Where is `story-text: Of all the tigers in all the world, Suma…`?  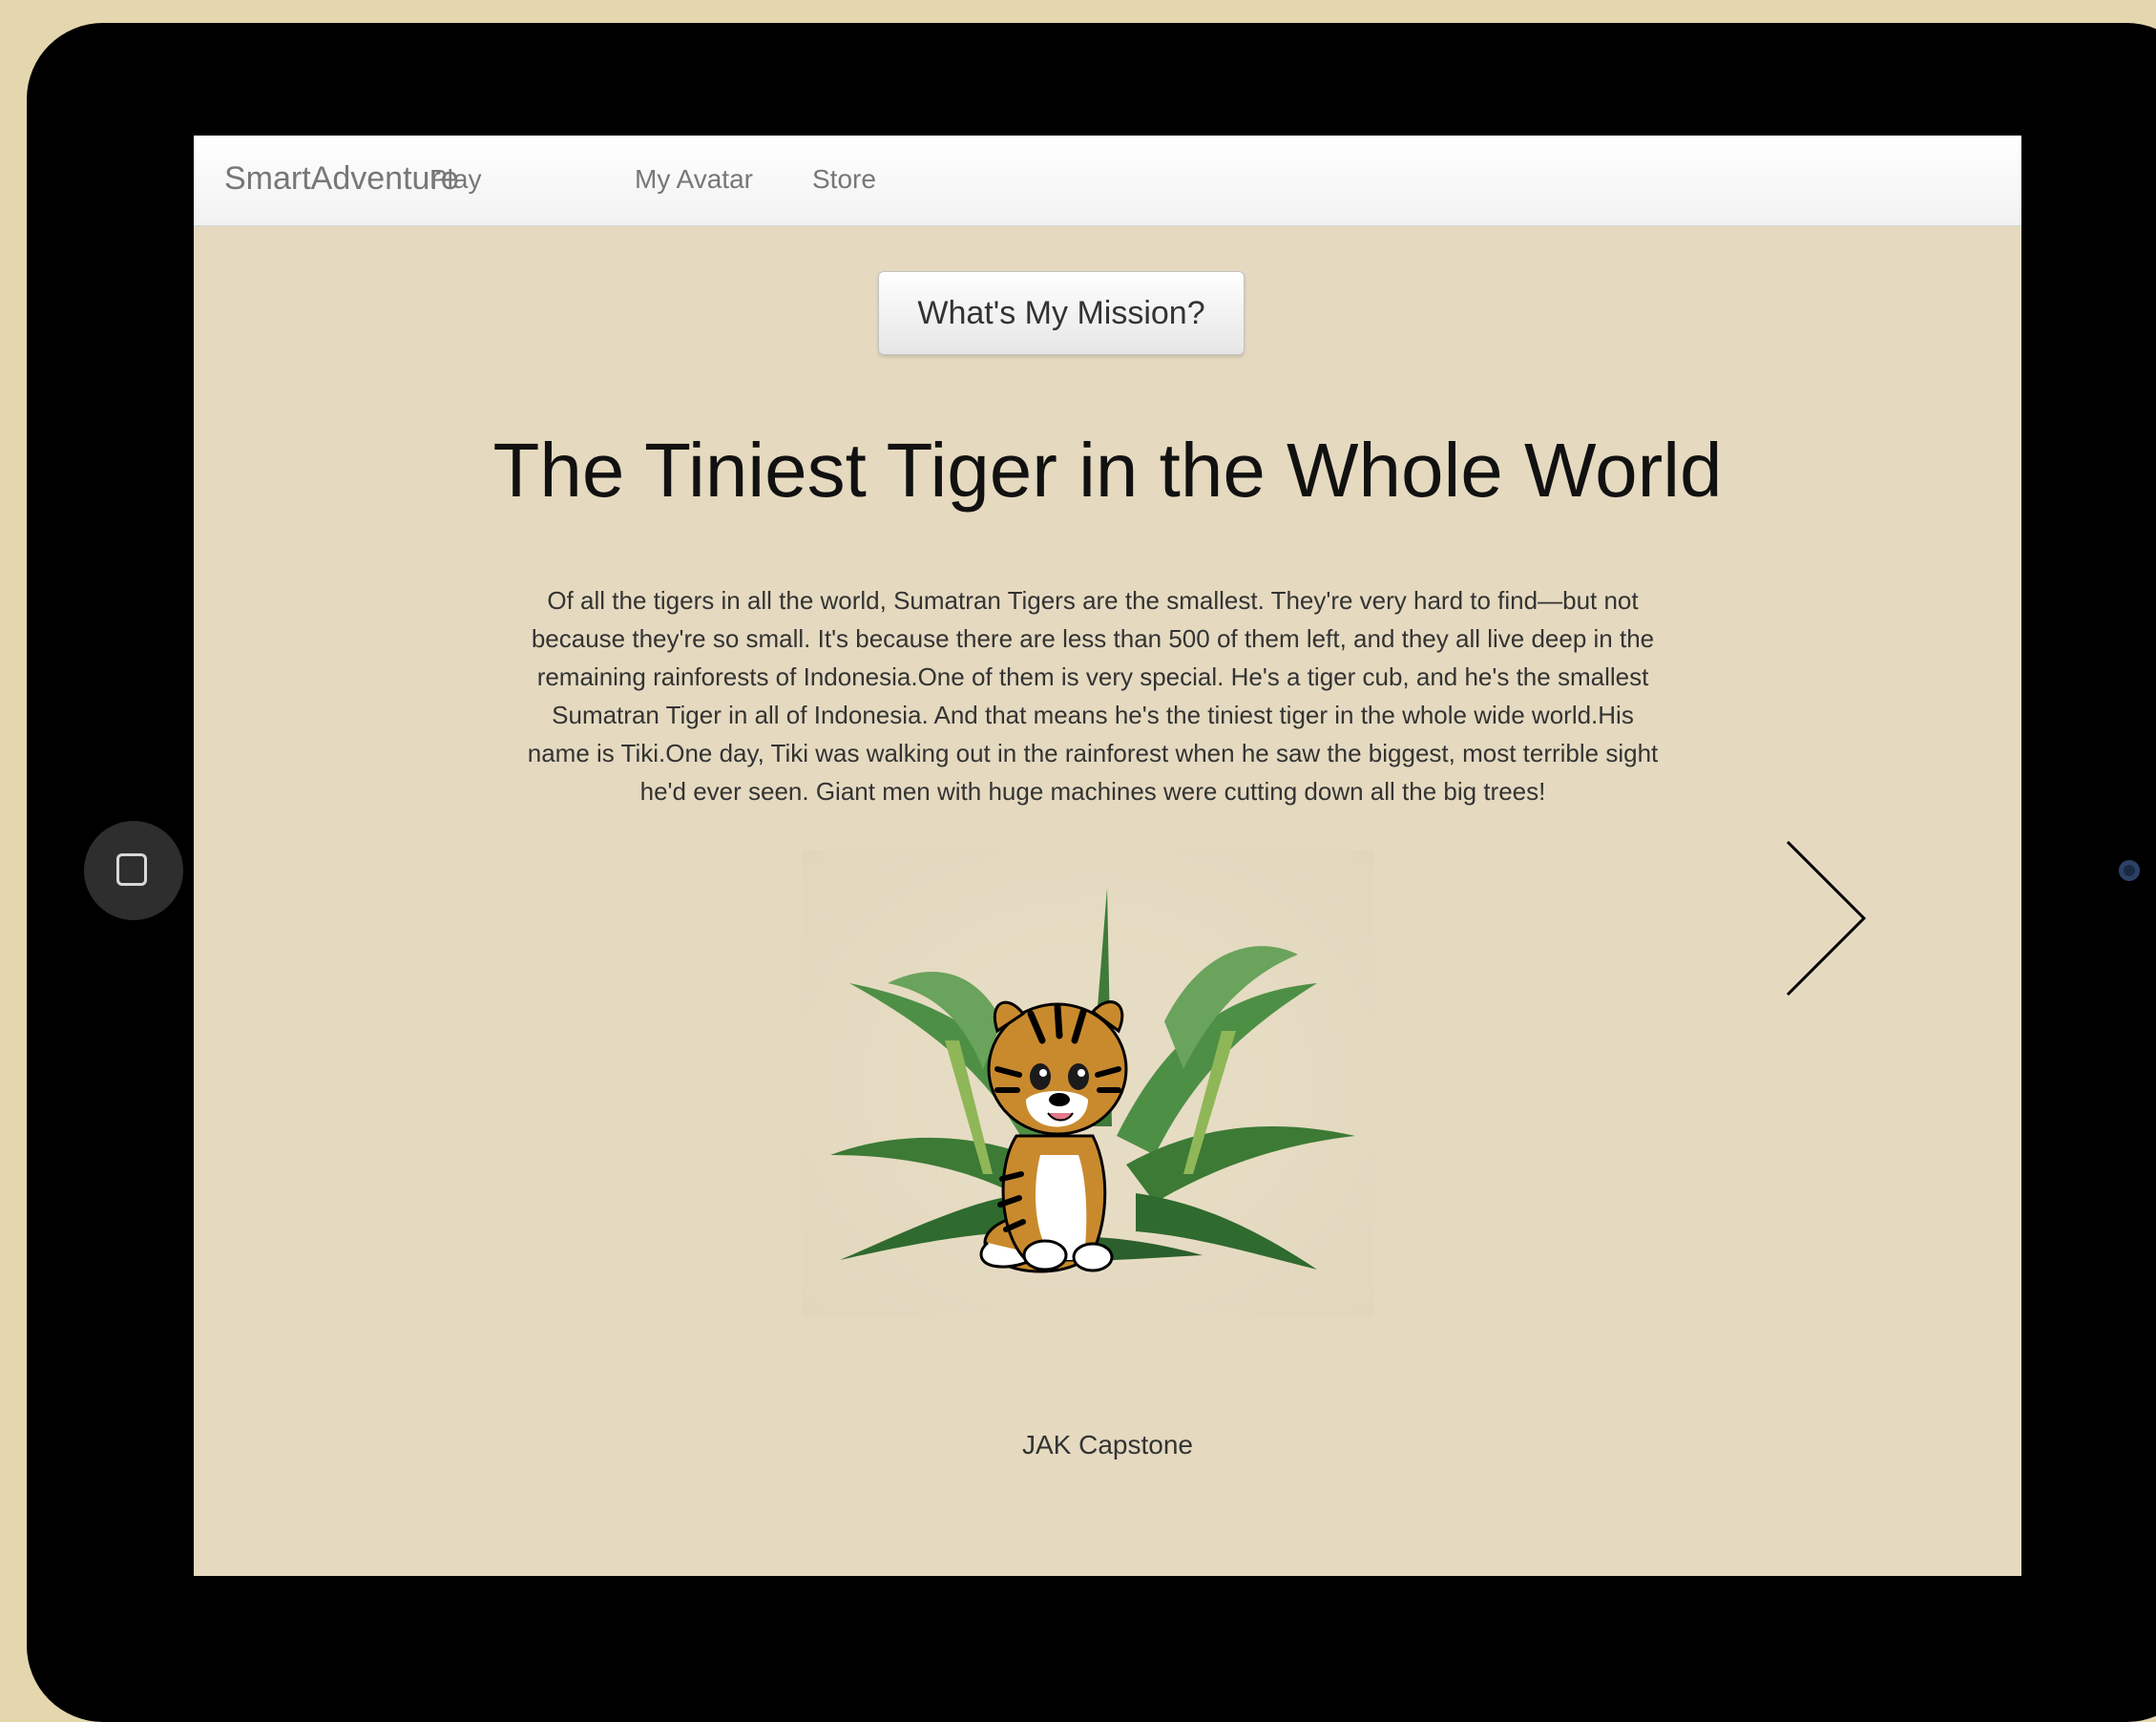
story-text: Of all the tigers in all the world, Suma… is located at coordinates (1093, 696).